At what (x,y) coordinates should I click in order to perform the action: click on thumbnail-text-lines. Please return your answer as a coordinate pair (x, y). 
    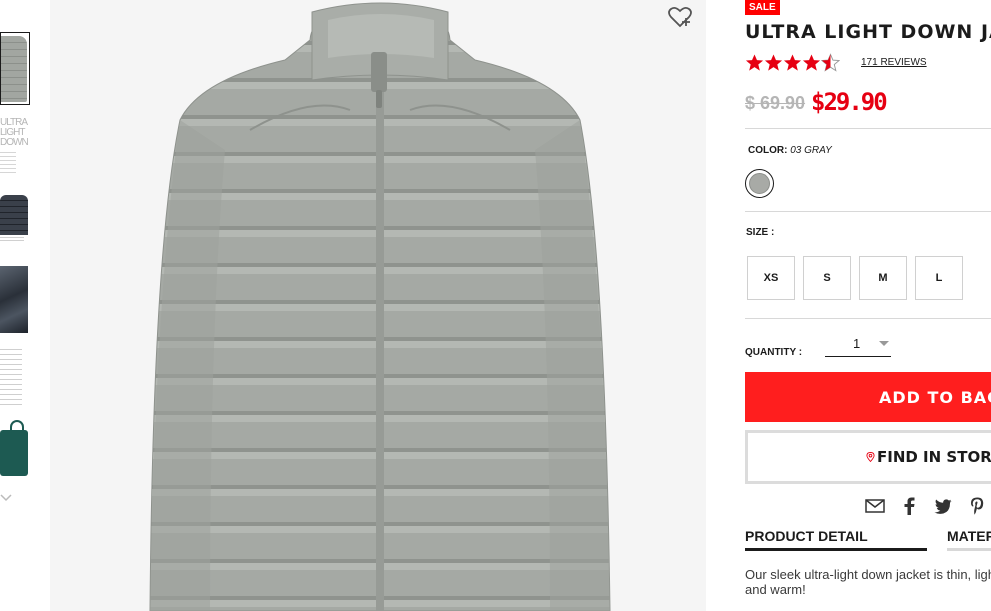
    Looking at the image, I should click on (8, 163).